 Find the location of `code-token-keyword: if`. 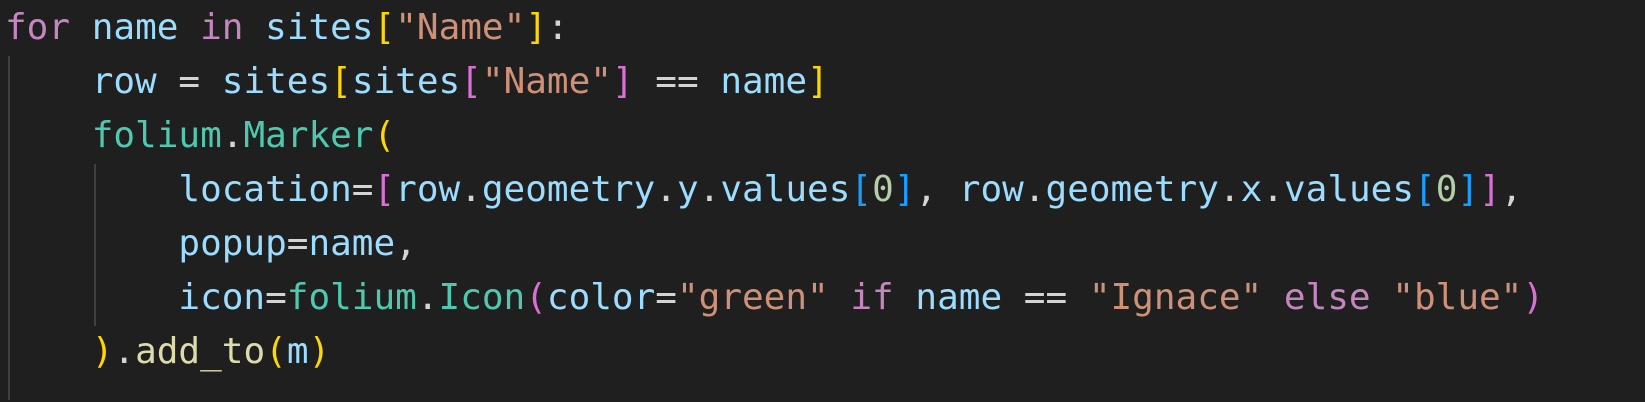

code-token-keyword: if is located at coordinates (872, 297).